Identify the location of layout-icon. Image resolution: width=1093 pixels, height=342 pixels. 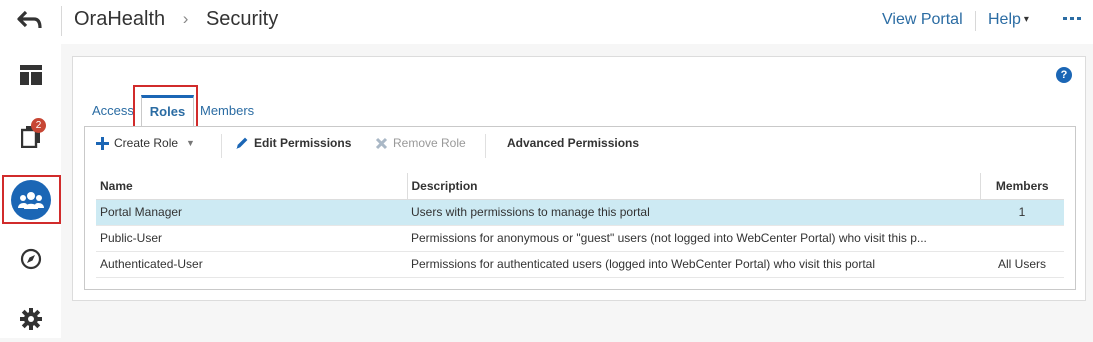
(30, 75).